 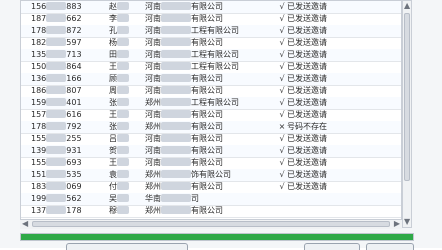 What do you see at coordinates (123, 139) in the screenshot?
I see `name-cell: 吕` at bounding box center [123, 139].